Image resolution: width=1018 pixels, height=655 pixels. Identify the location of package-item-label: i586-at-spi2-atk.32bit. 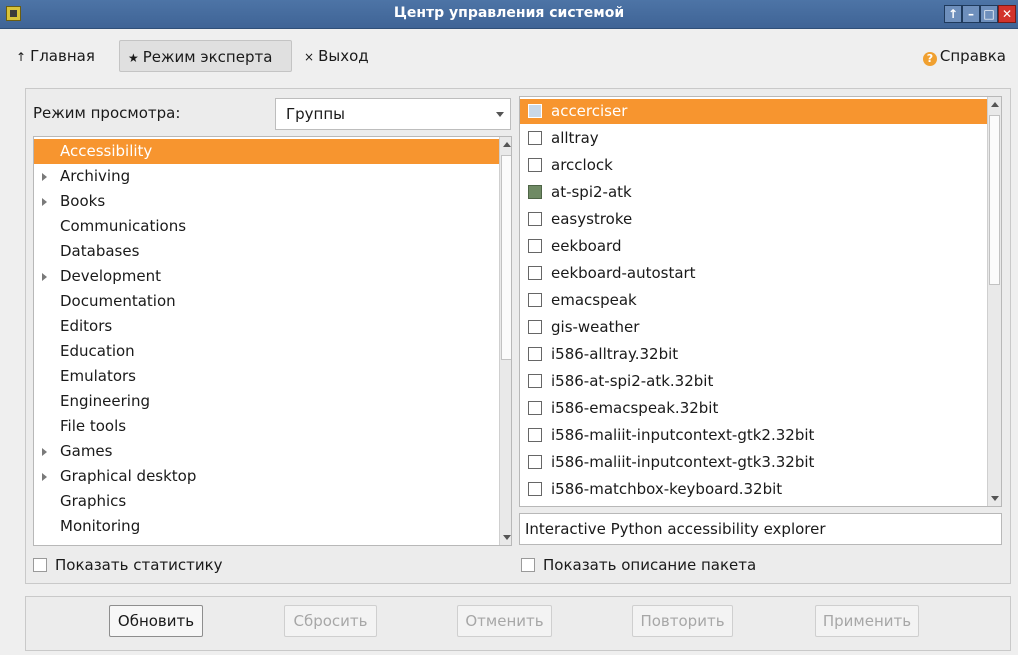
(632, 381).